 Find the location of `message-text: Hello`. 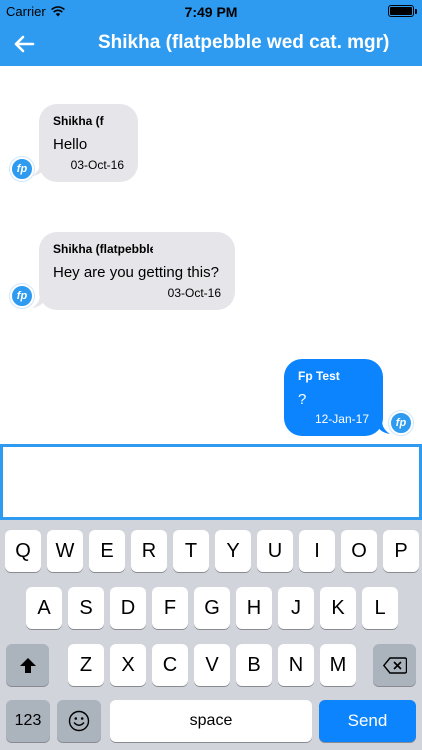

message-text: Hello is located at coordinates (70, 144).